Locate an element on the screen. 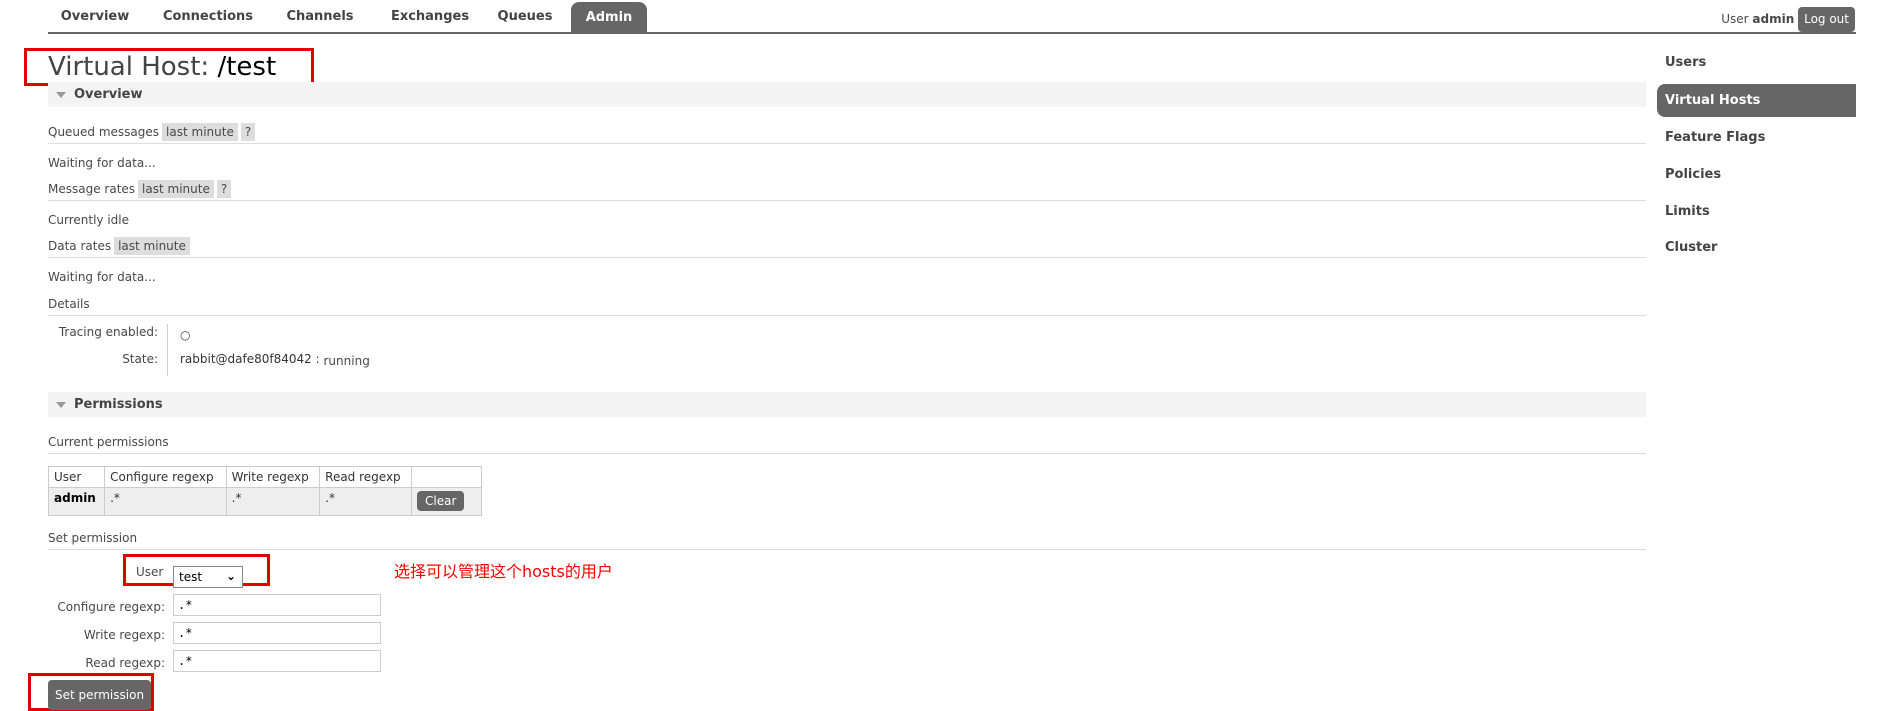 The width and height of the screenshot is (1893, 711). sidebar-item-cluster: Cluster is located at coordinates (1691, 247).